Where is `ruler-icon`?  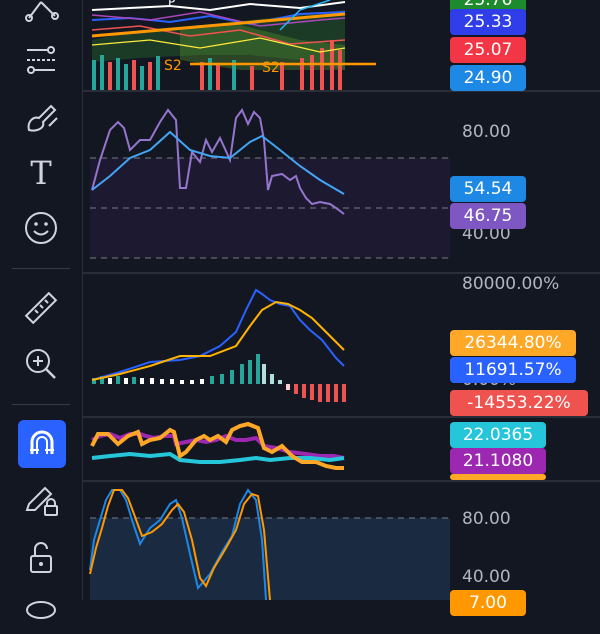
ruler-icon is located at coordinates (41, 308).